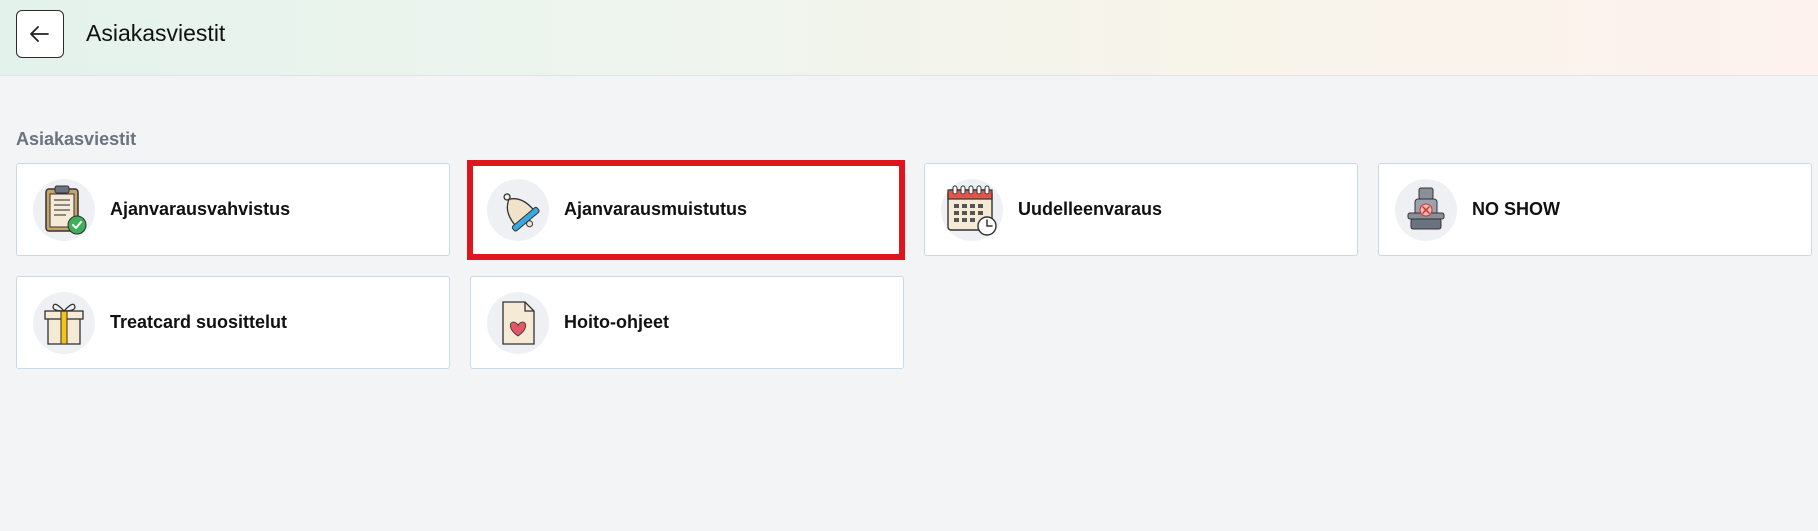 The height and width of the screenshot is (531, 1818). I want to click on section-heading: Asiakasviestit, so click(76, 139).